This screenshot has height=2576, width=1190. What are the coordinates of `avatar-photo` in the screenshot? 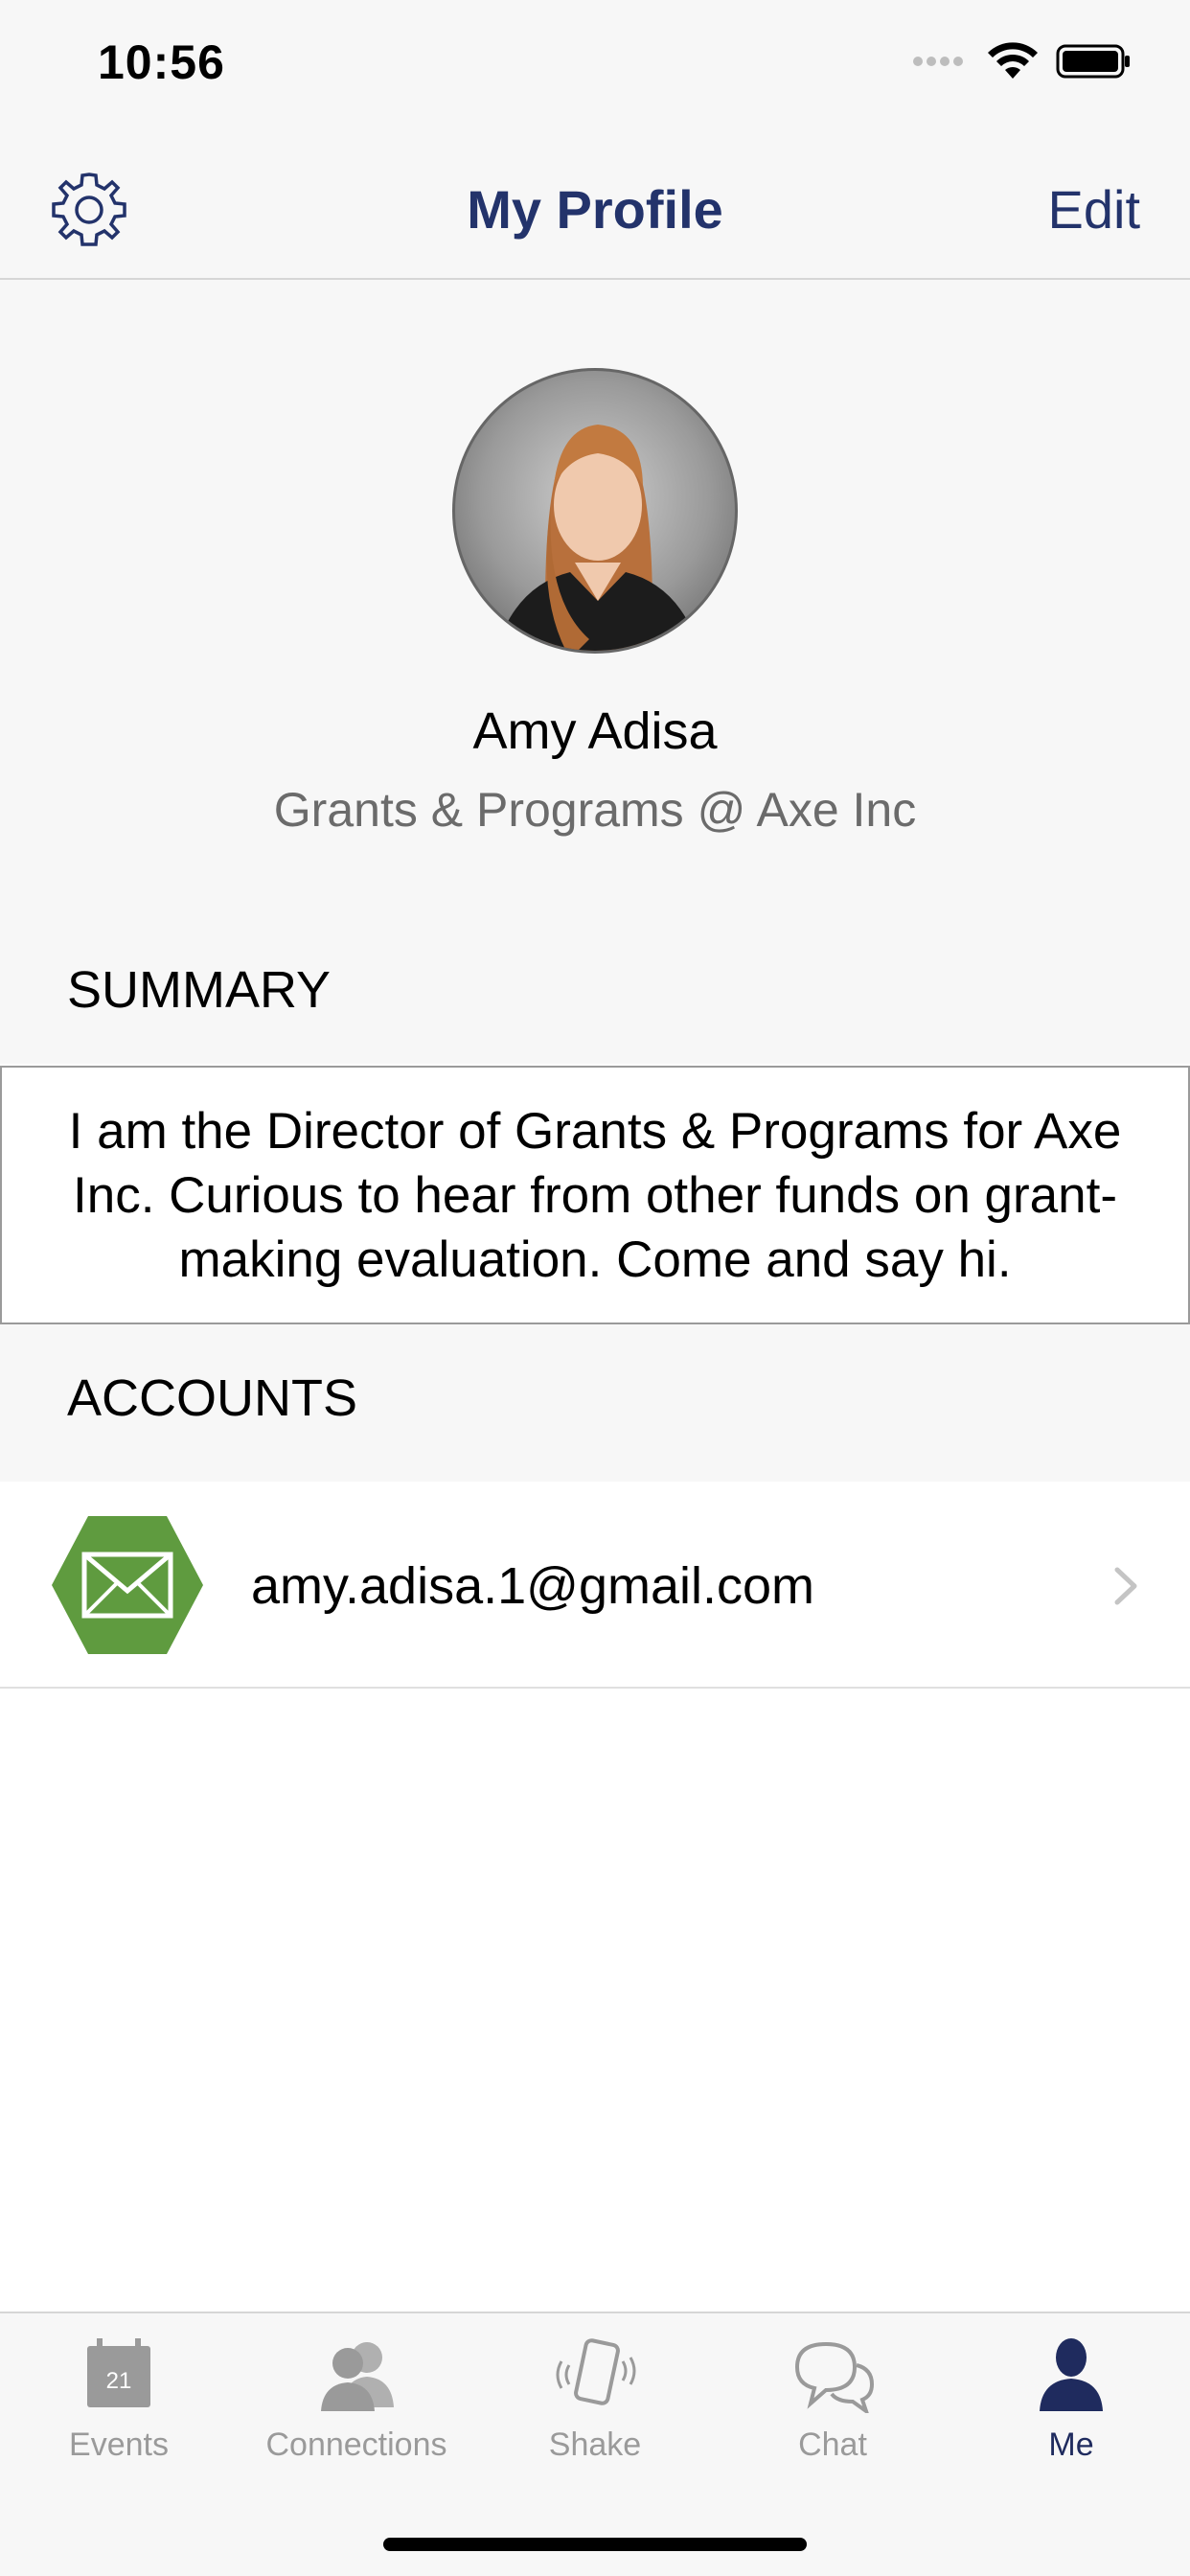 It's located at (598, 538).